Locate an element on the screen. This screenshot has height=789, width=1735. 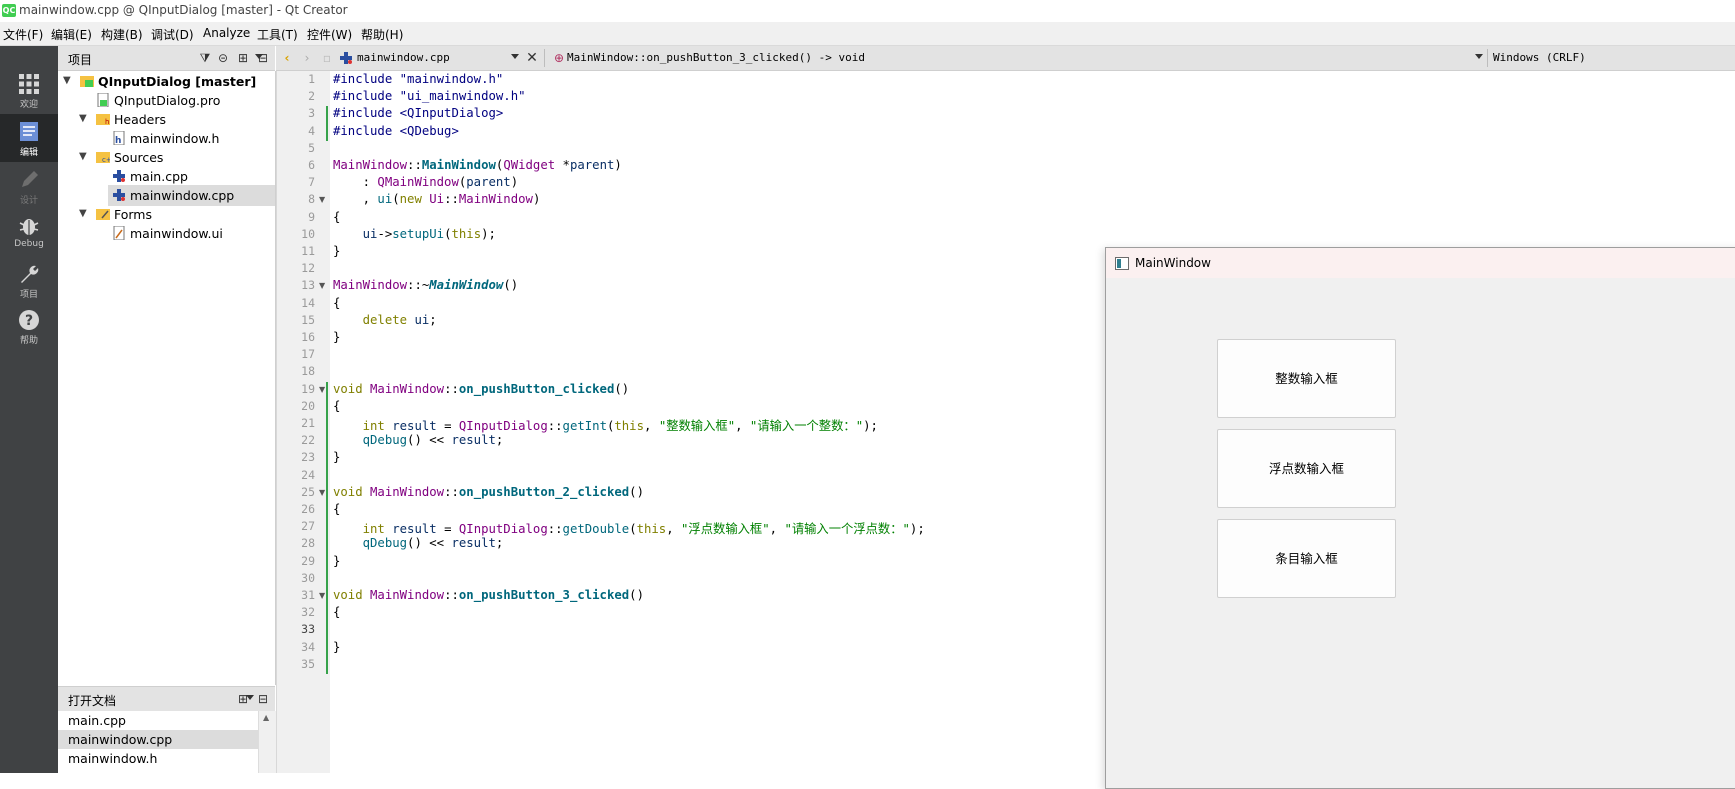
tree-item-sources: ▼ c+ Sources is located at coordinates (166, 157).